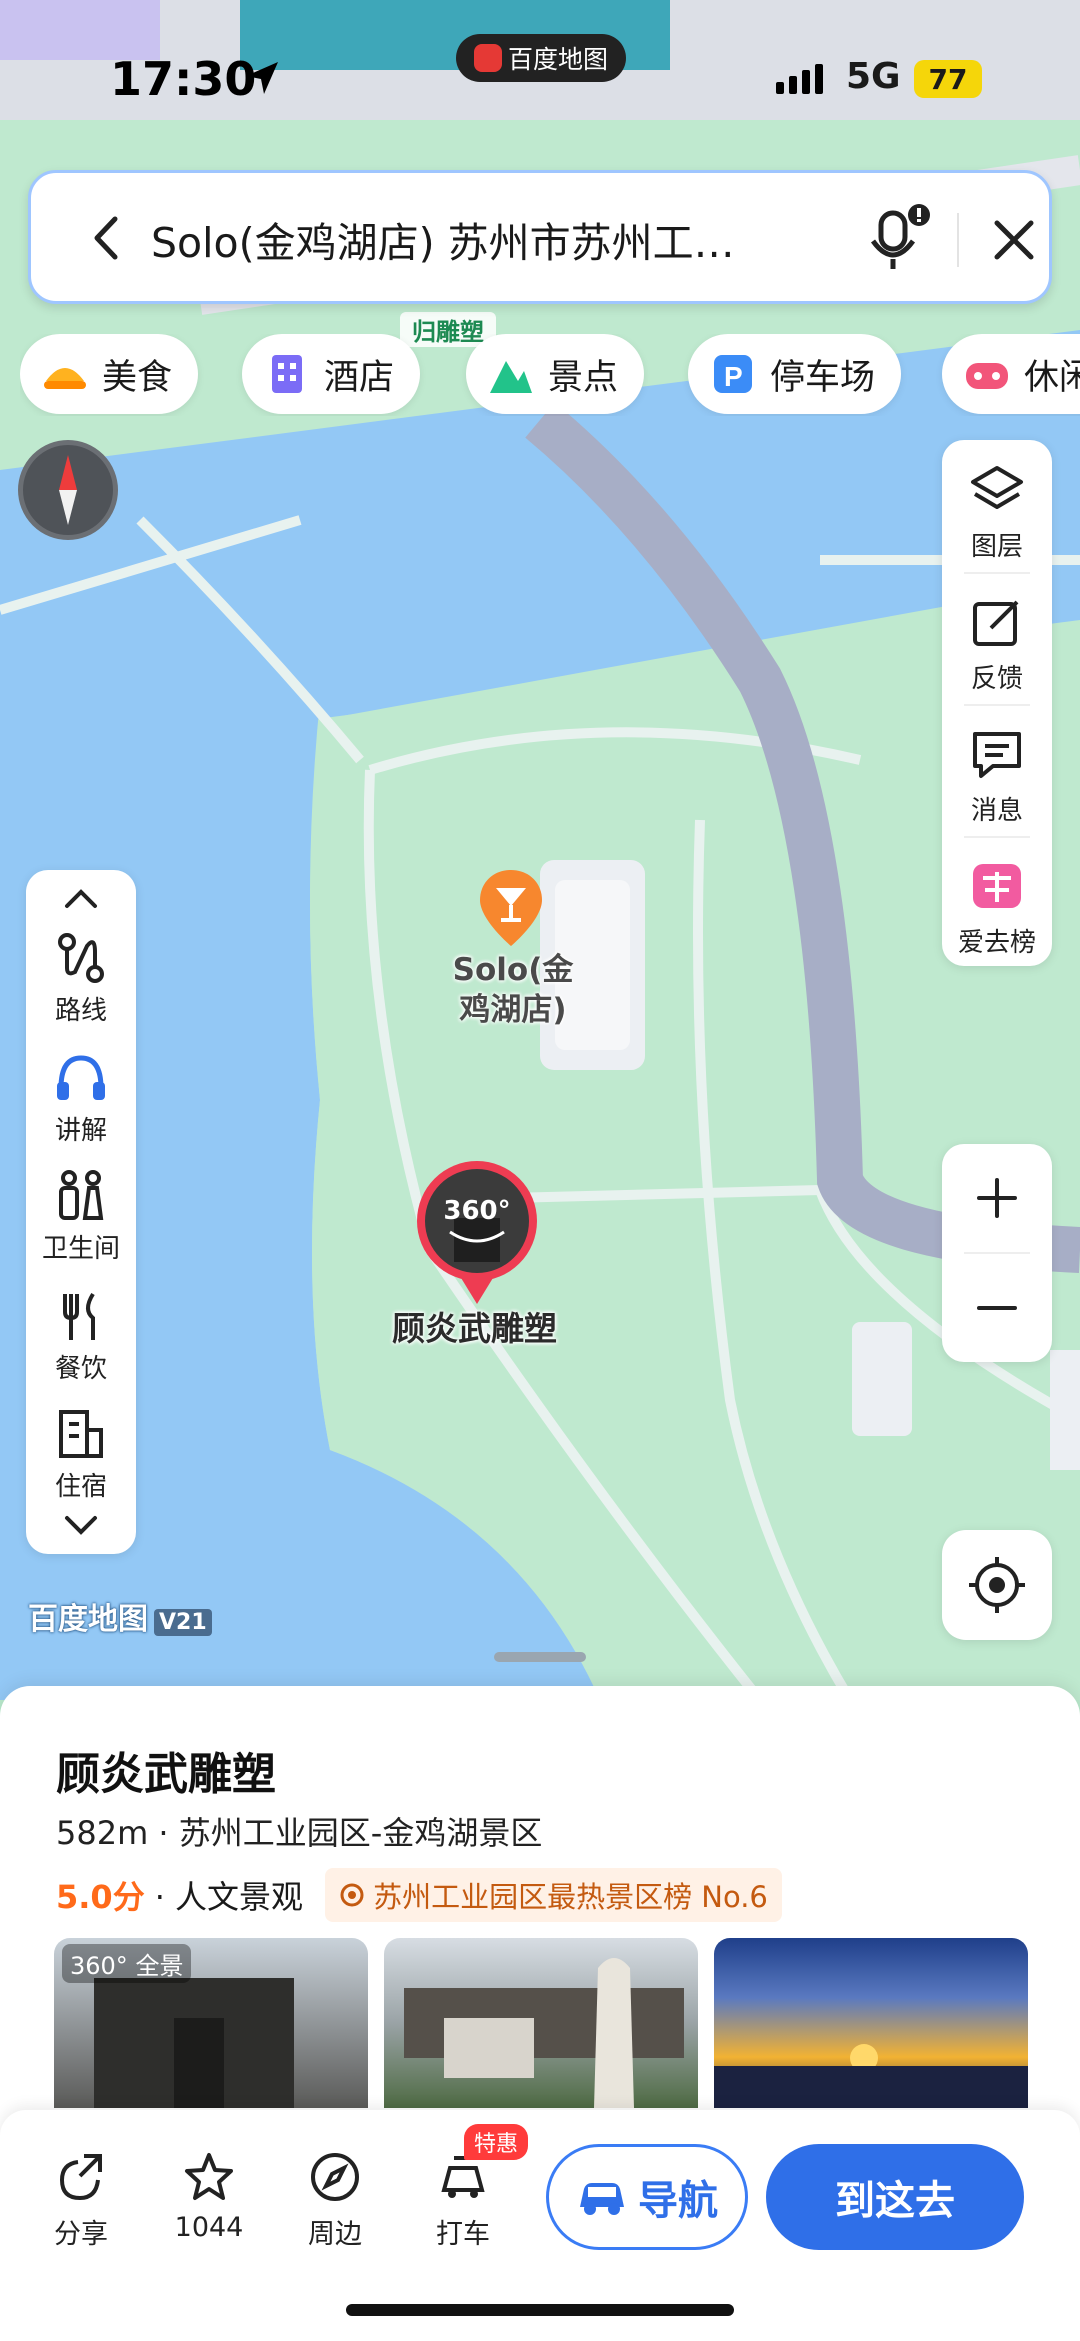  Describe the element at coordinates (996, 943) in the screenshot. I see `ranking-label: 爱去榜` at that location.